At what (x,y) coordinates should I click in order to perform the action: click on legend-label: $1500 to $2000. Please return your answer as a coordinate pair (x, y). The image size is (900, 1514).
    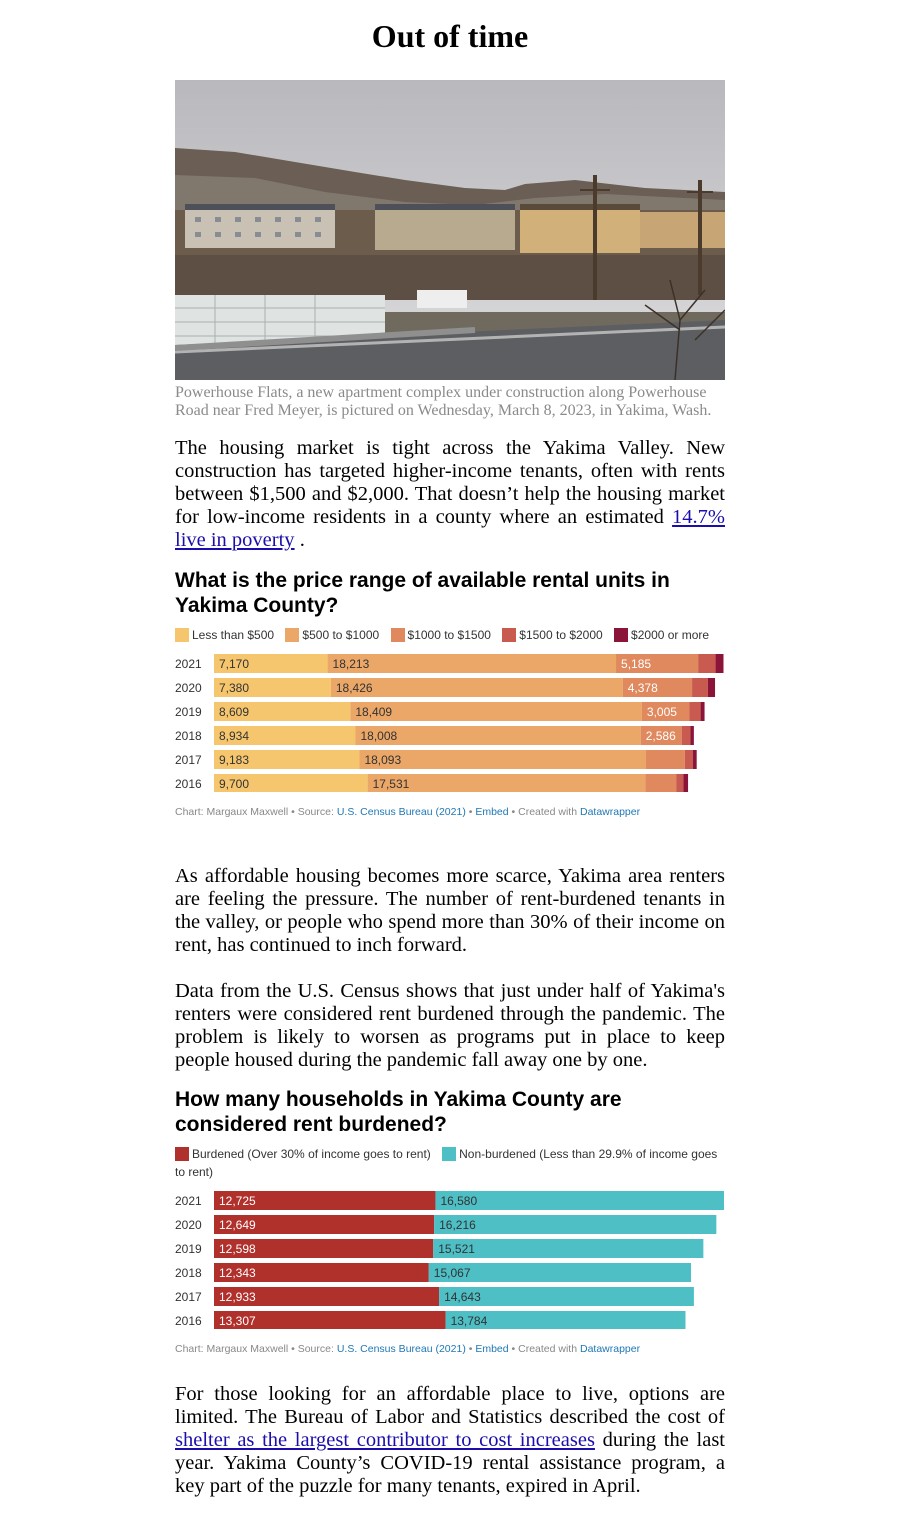
    Looking at the image, I should click on (561, 635).